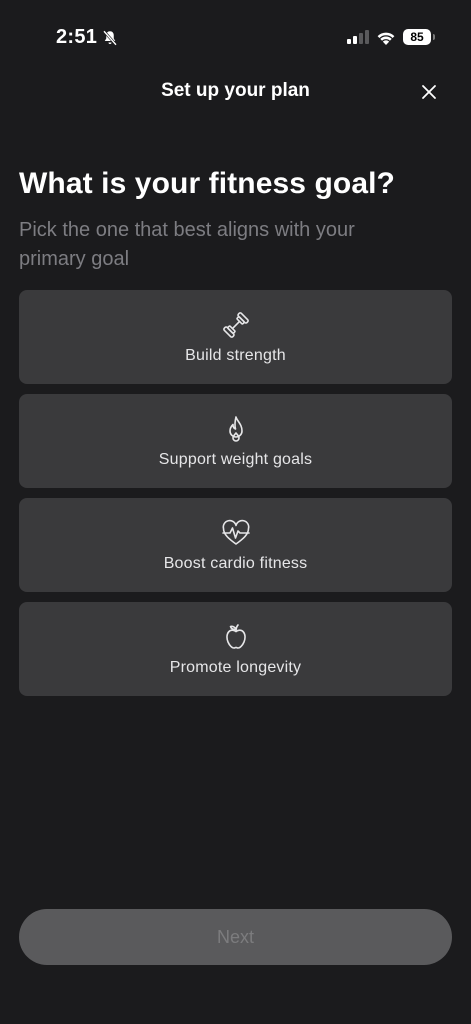  What do you see at coordinates (235, 563) in the screenshot?
I see `option-label: Boost cardio fitness` at bounding box center [235, 563].